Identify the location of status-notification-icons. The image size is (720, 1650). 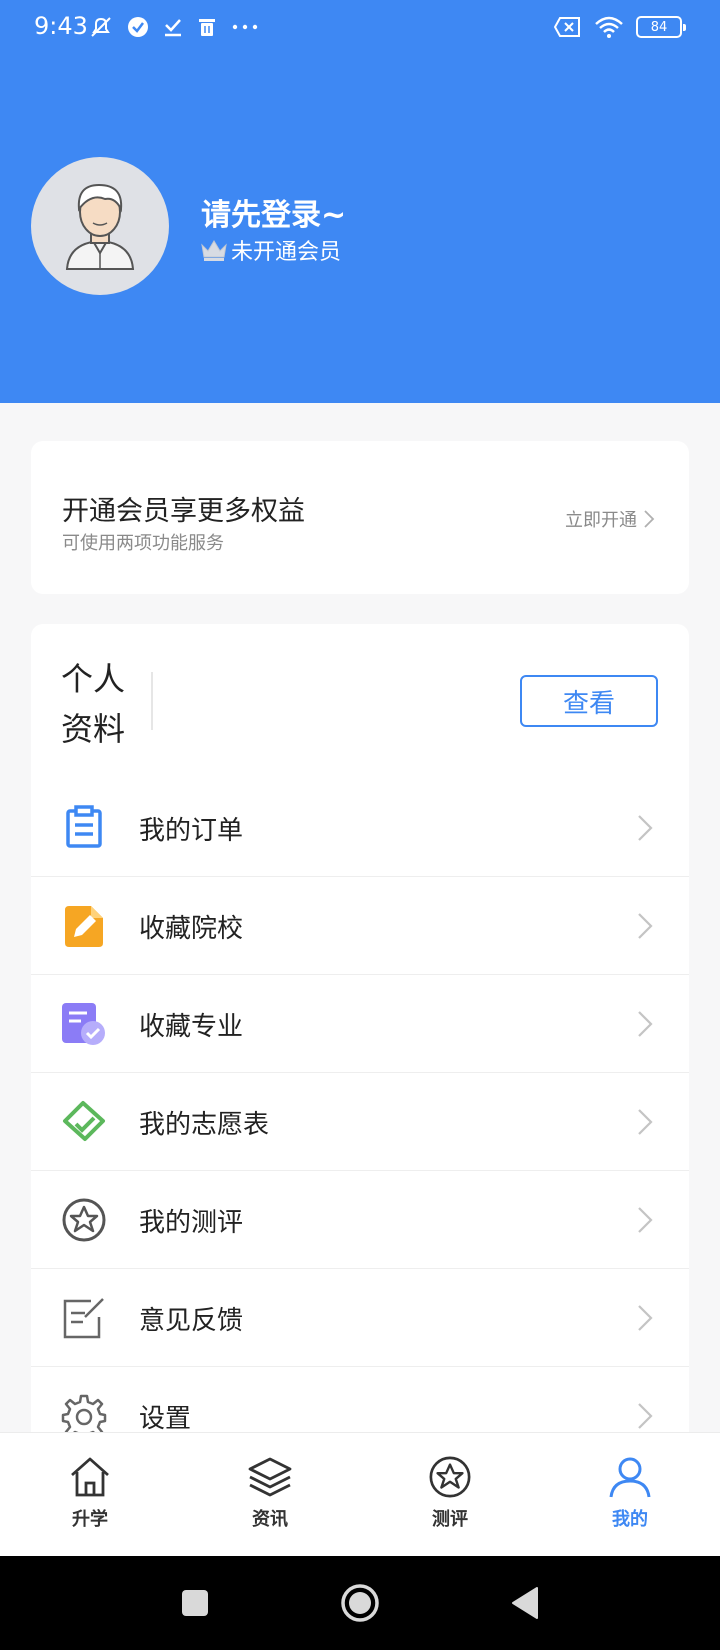
(174, 27).